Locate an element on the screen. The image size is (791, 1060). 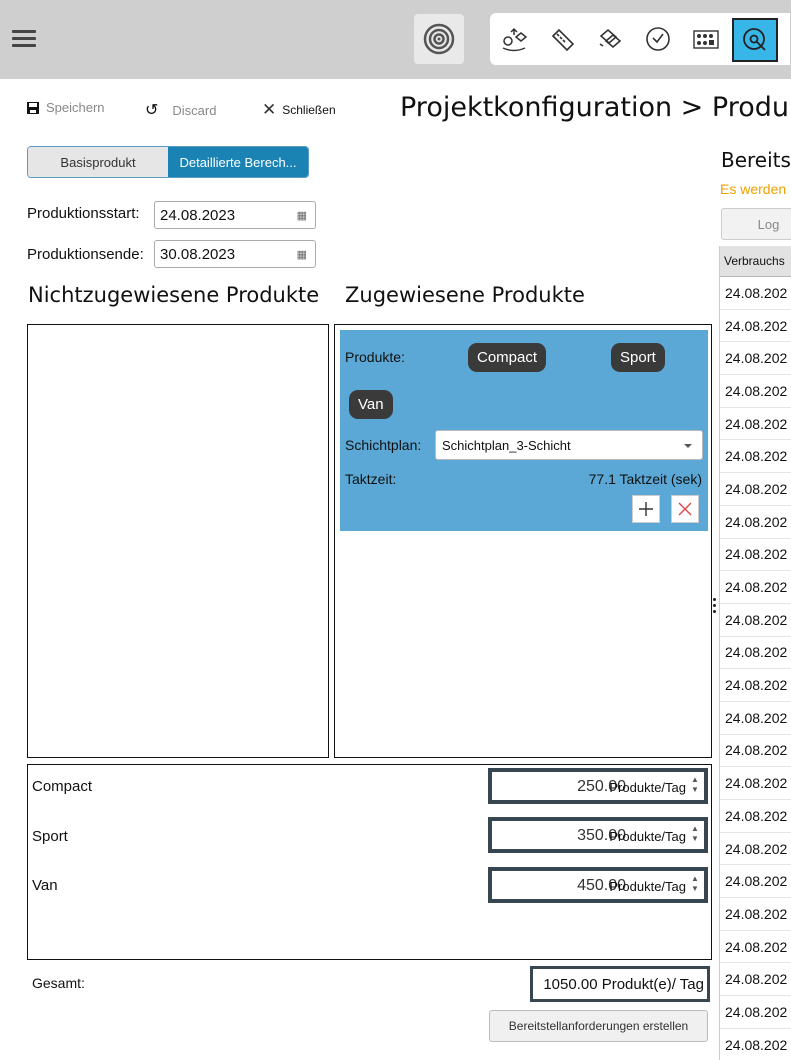
grid-matrix-button is located at coordinates (706, 39).